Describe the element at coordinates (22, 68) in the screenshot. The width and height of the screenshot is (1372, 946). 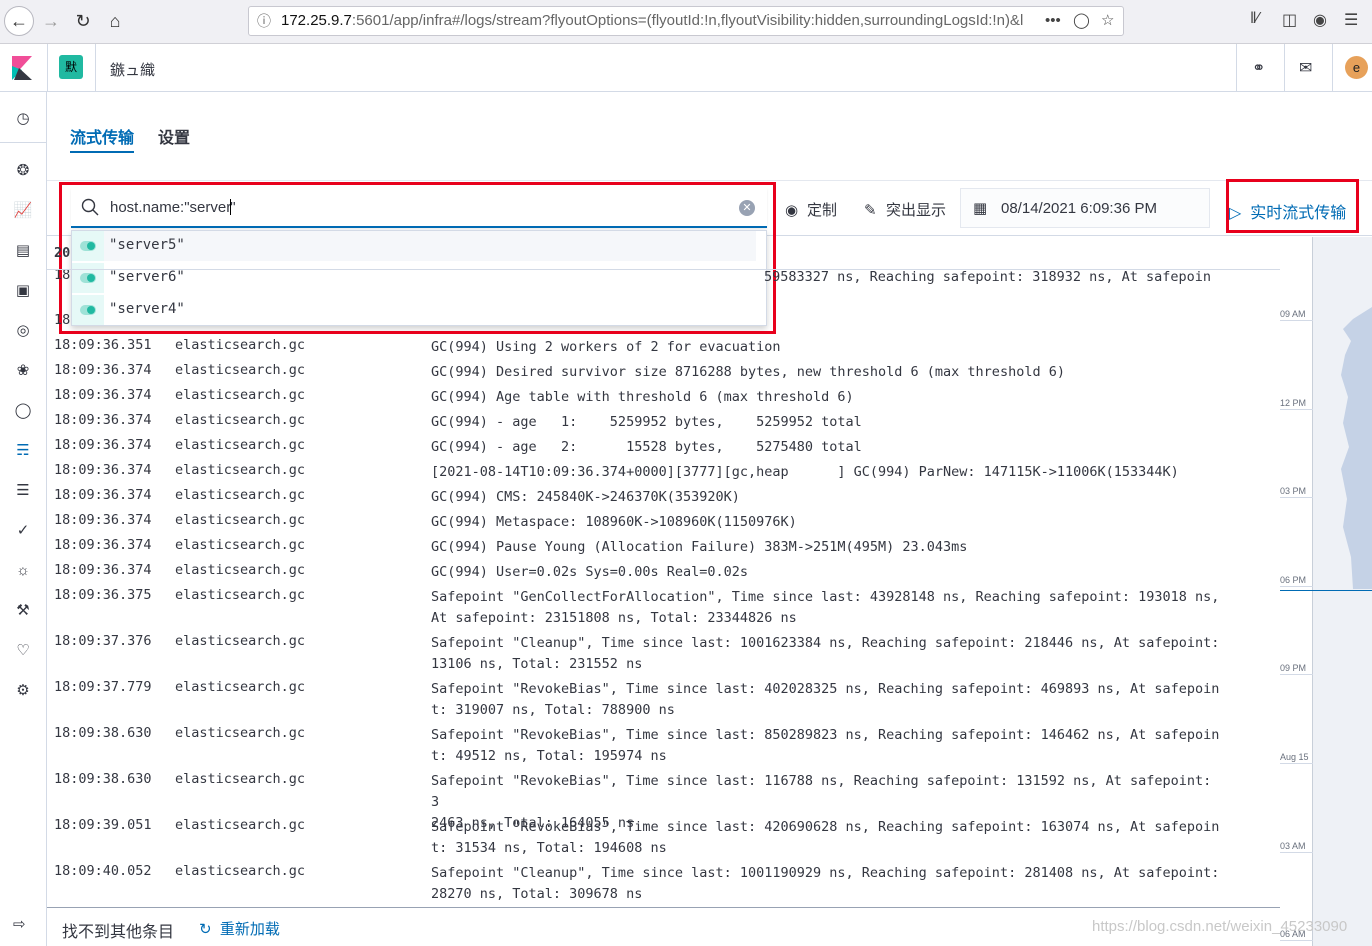
I see `kibana-logo-icon` at that location.